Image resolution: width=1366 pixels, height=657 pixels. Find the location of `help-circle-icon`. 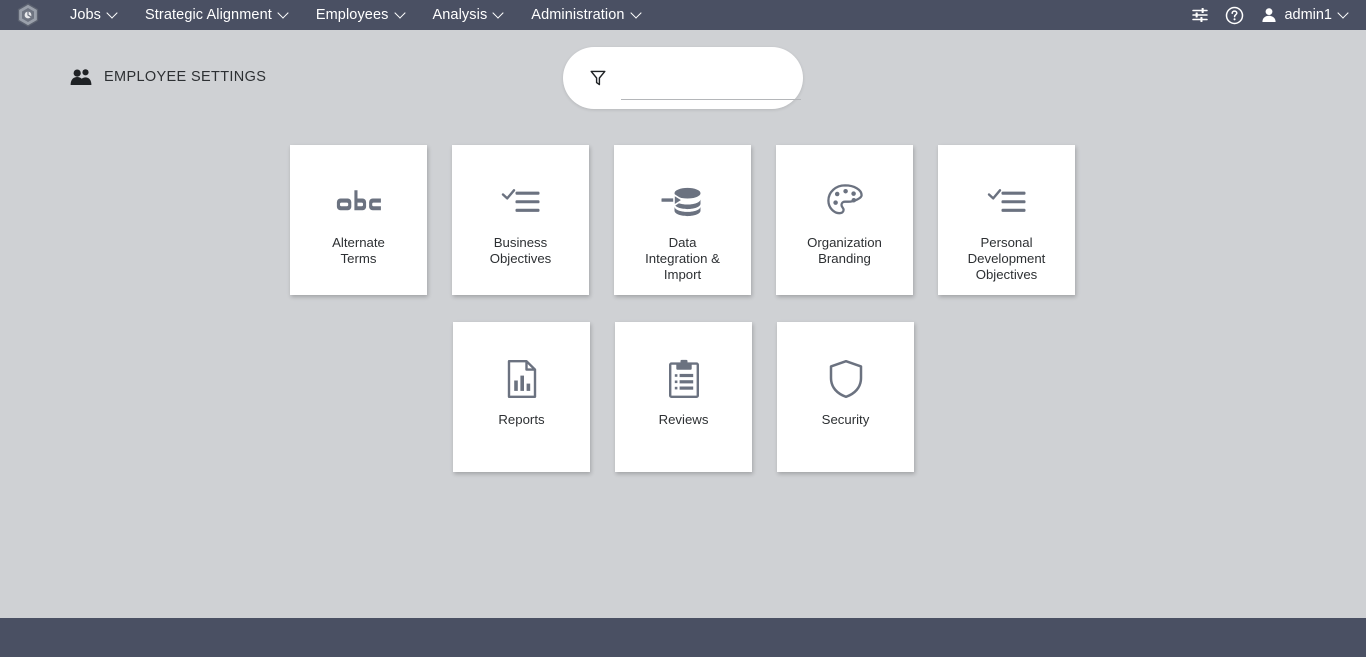

help-circle-icon is located at coordinates (1234, 15).